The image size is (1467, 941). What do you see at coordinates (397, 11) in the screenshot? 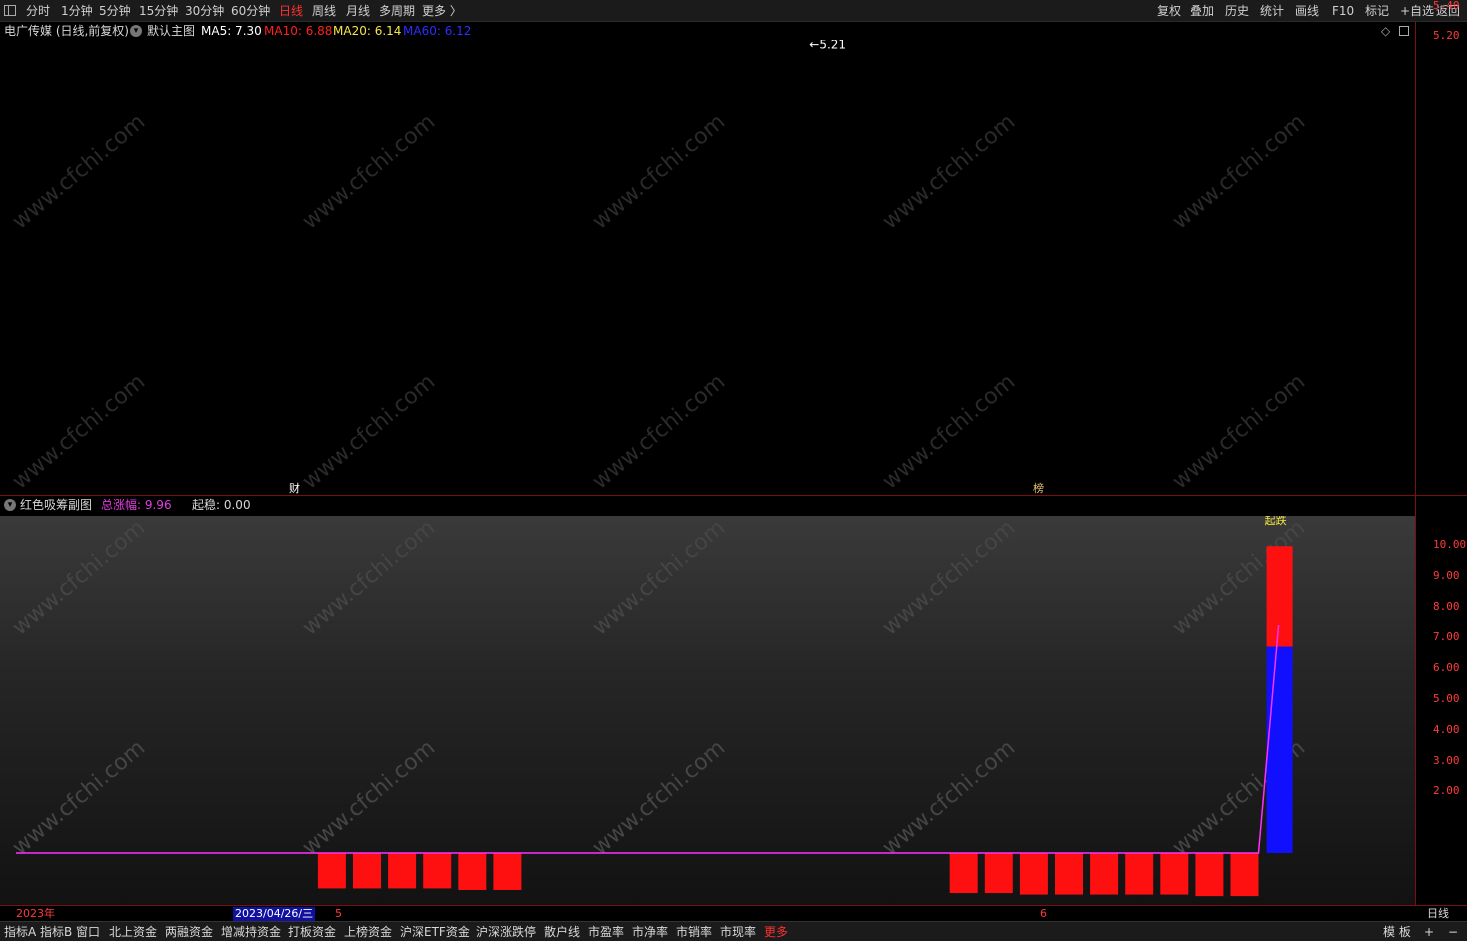
I see `period-tab-9: 多周期` at bounding box center [397, 11].